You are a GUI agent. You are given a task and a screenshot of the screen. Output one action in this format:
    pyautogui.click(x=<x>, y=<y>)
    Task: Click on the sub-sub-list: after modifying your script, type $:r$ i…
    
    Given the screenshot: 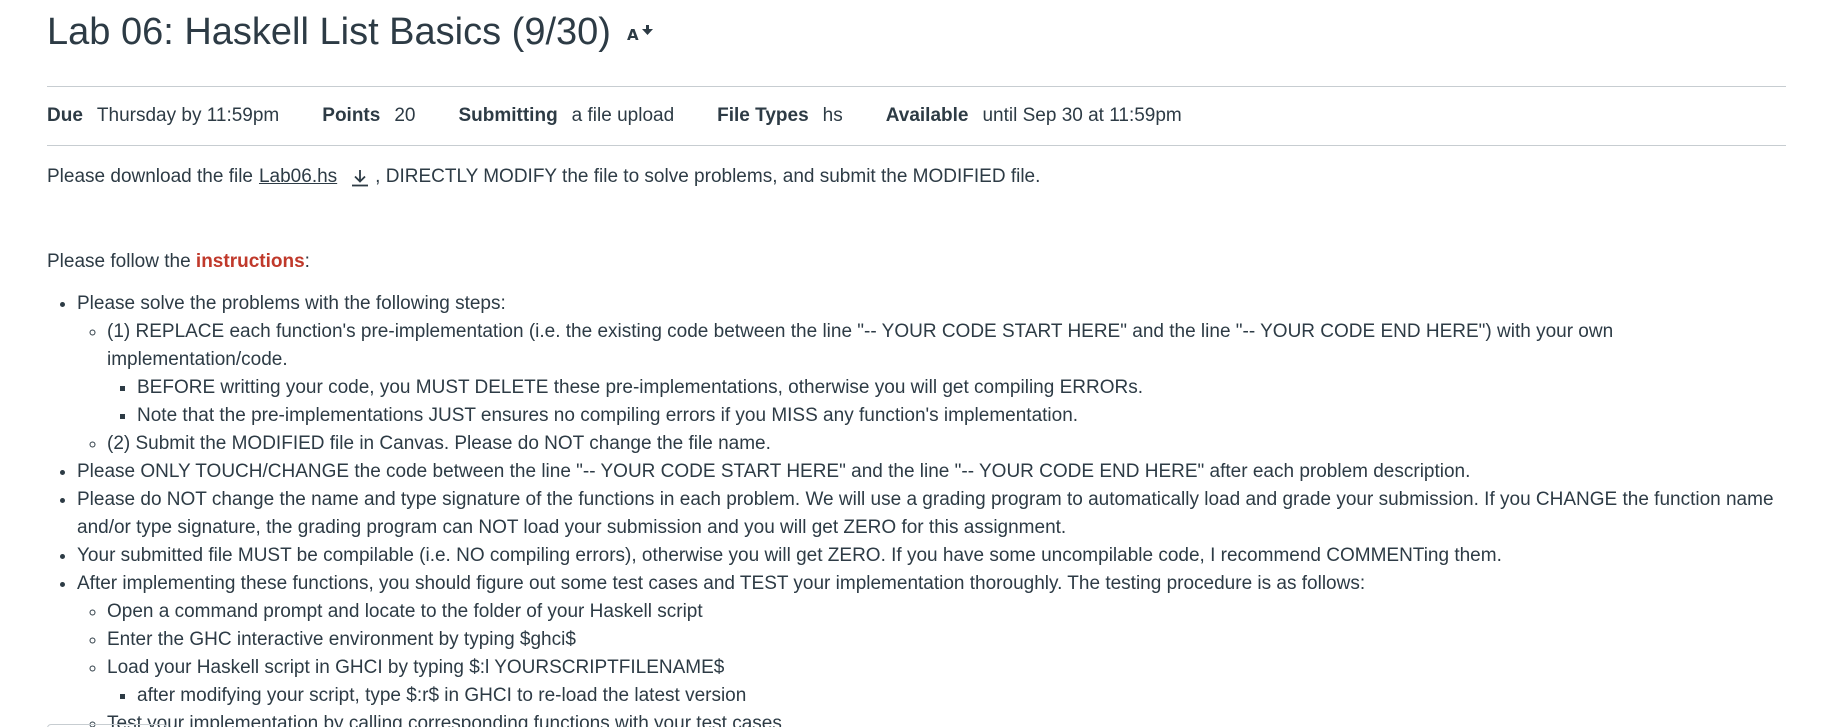 What is the action you would take?
    pyautogui.click(x=946, y=696)
    